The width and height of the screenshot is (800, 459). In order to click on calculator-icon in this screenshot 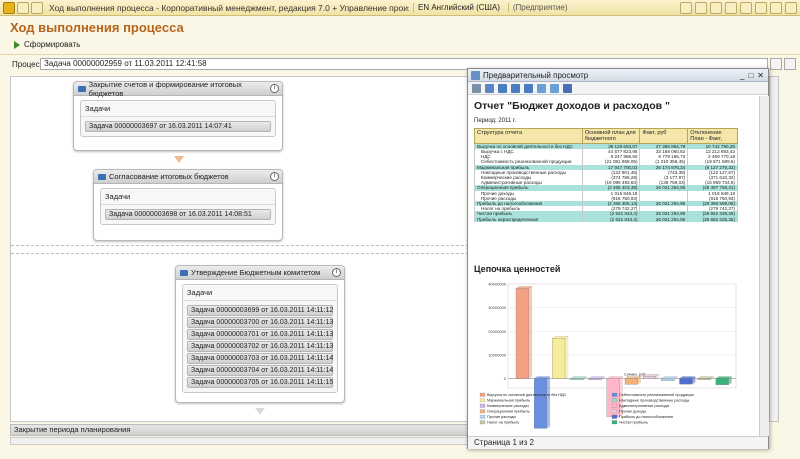, I will do `click(701, 7)`.